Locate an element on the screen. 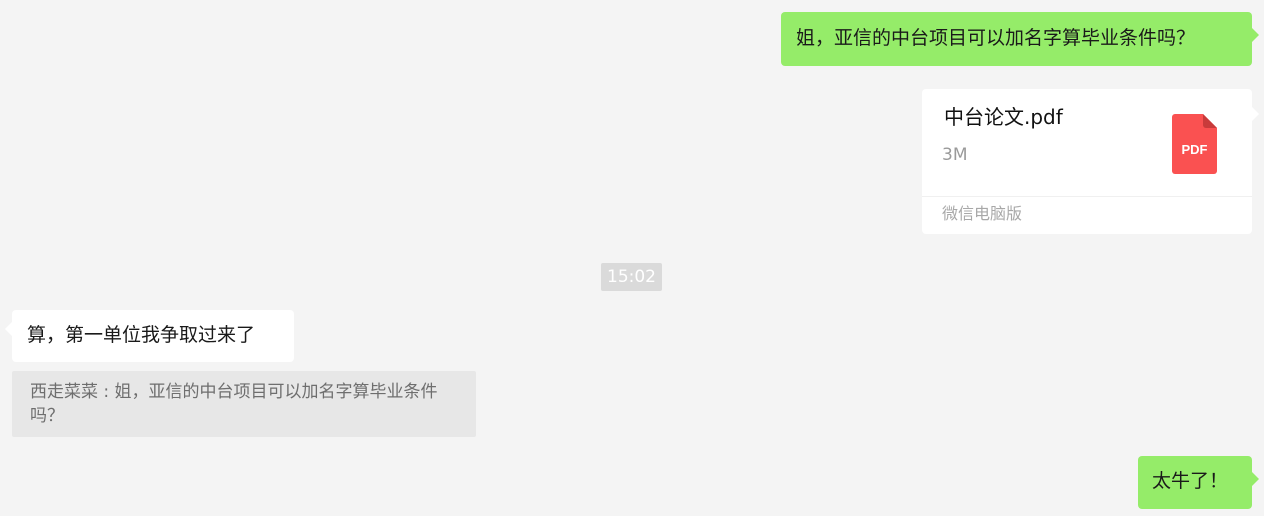 The image size is (1264, 516). file-name: 中台论文.pdf is located at coordinates (1003, 117).